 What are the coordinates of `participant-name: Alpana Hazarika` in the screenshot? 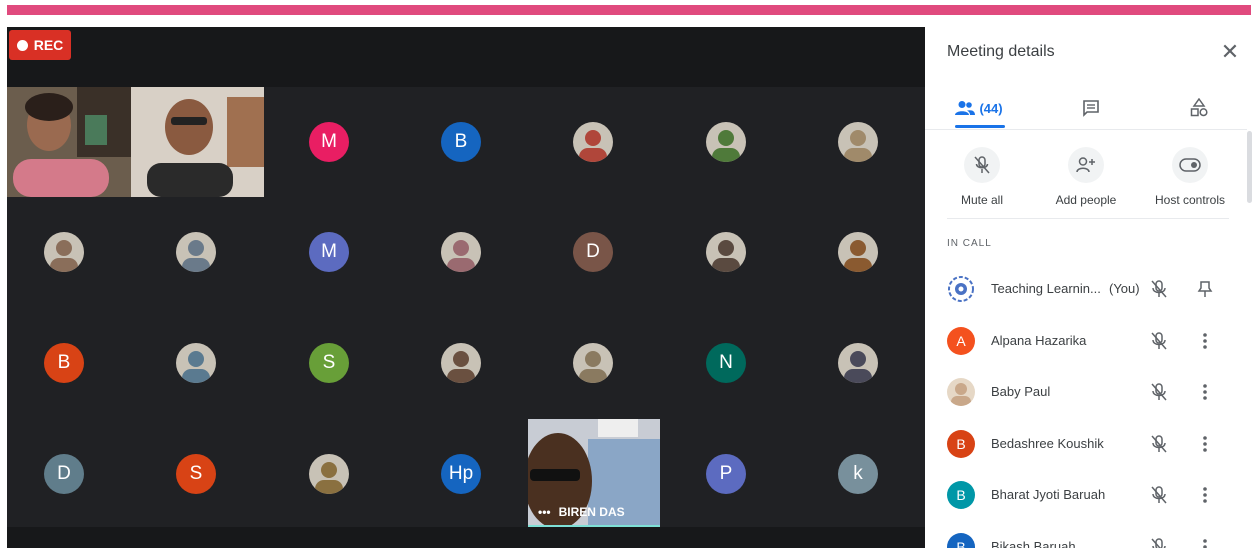 It's located at (1039, 340).